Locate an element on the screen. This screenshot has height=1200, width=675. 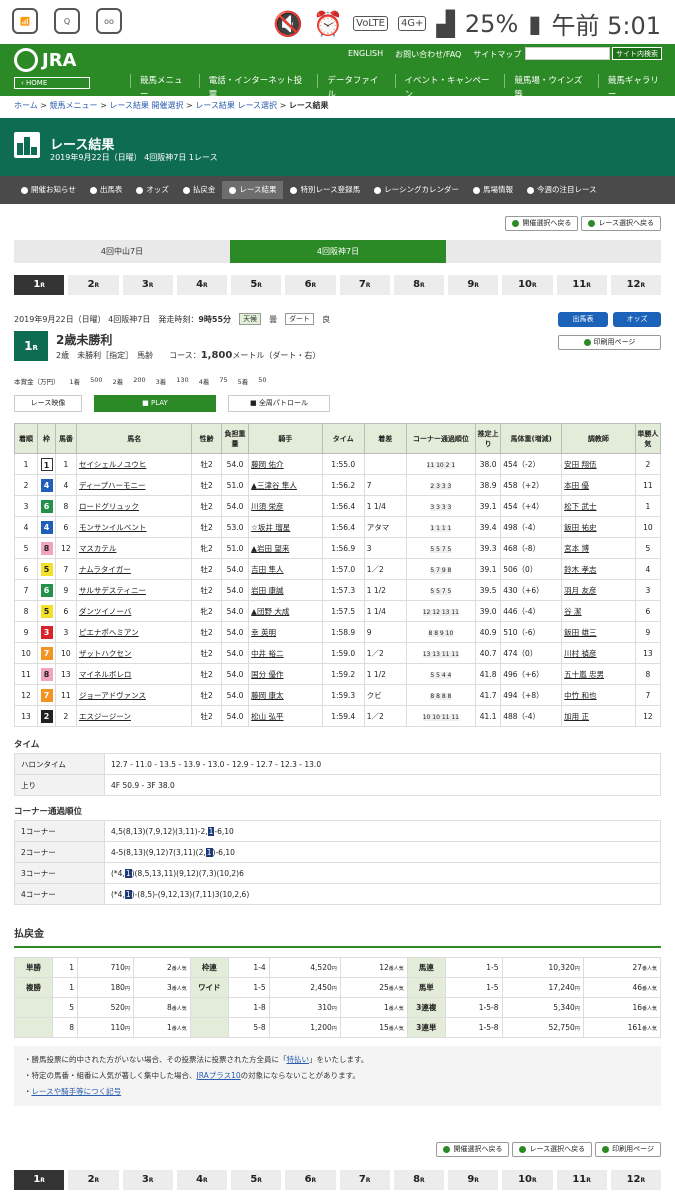
subnav-item: 特別レース登録馬 is located at coordinates (325, 190).